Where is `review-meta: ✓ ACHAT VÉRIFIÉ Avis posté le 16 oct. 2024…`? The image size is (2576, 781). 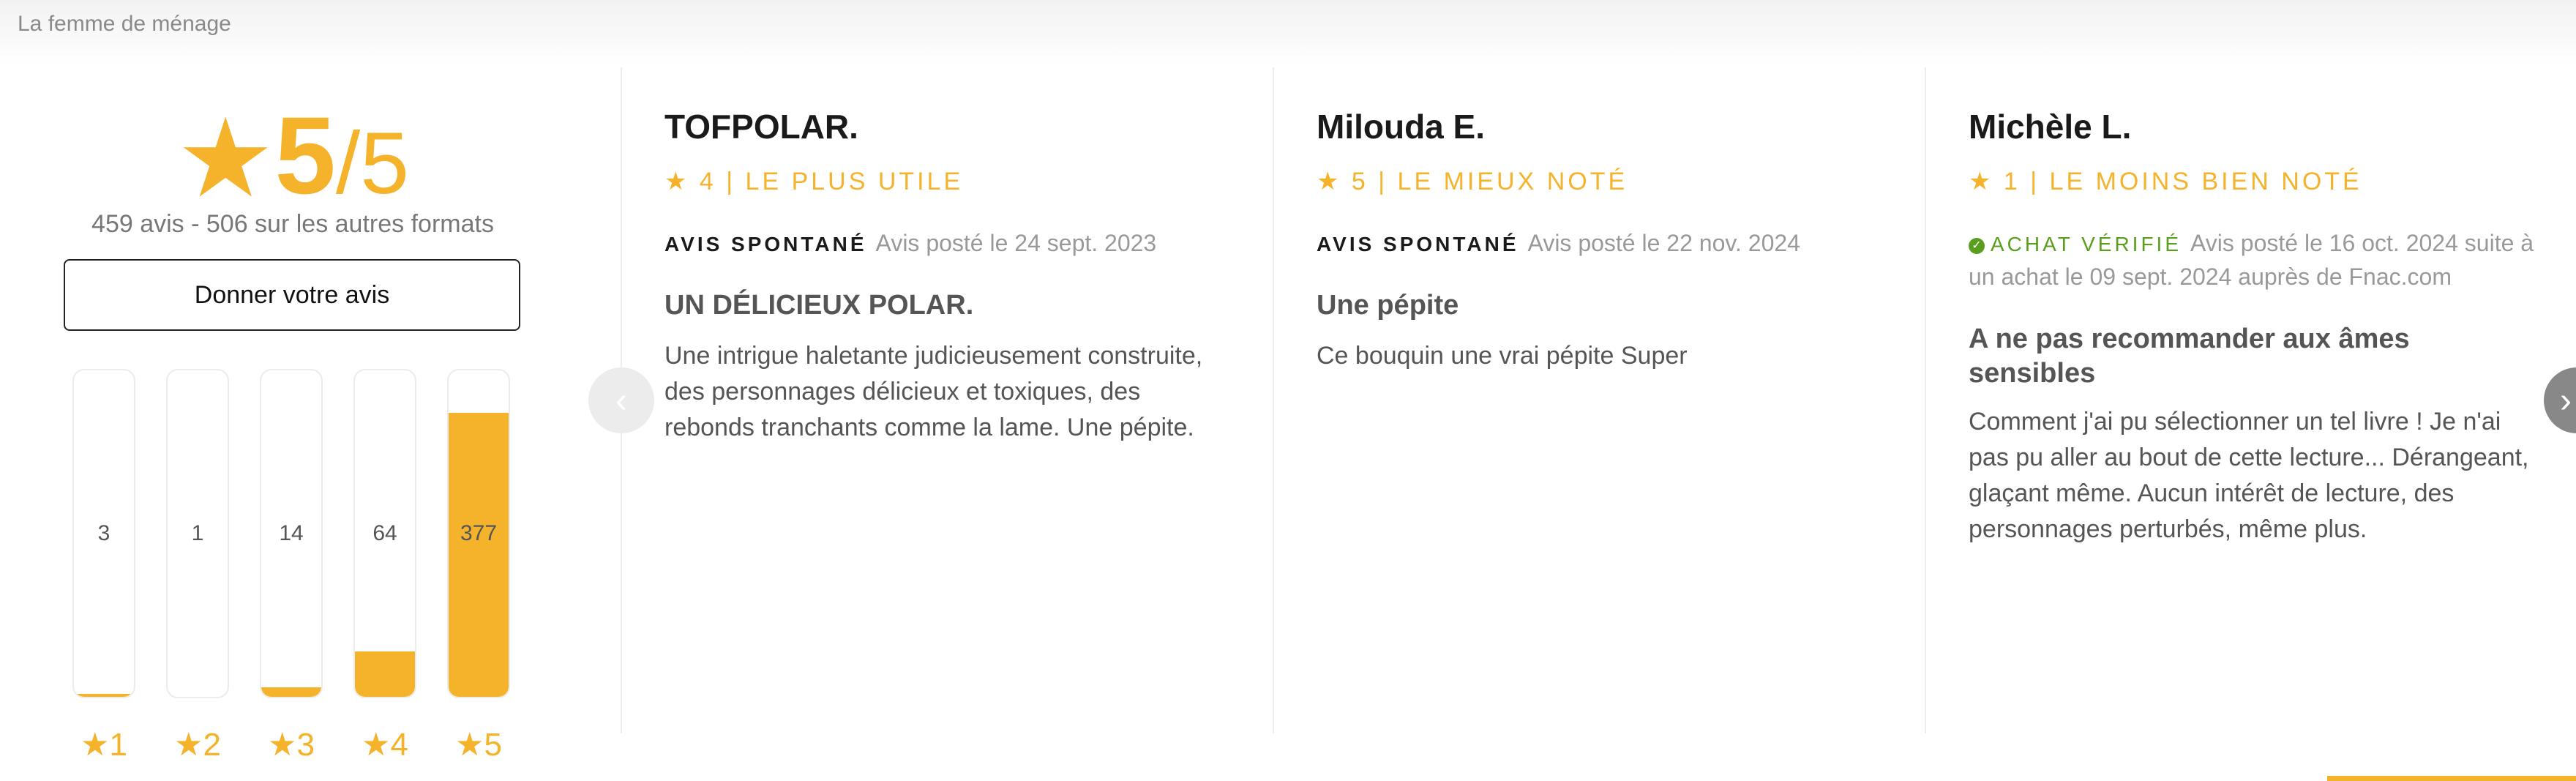 review-meta: ✓ ACHAT VÉRIFIÉ Avis posté le 16 oct. 2024… is located at coordinates (2258, 260).